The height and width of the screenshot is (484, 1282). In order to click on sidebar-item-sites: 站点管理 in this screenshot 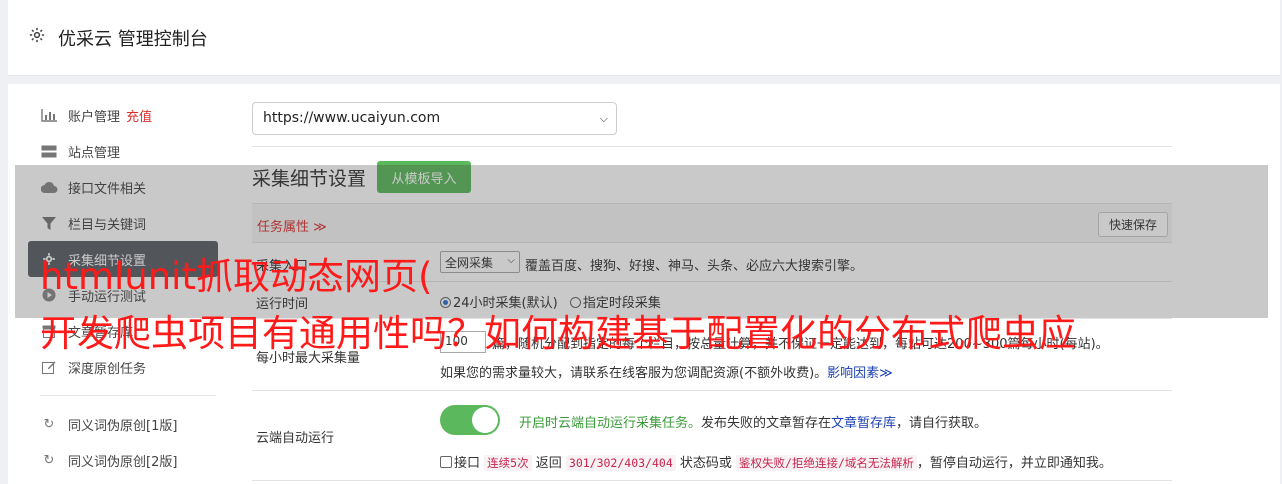, I will do `click(123, 151)`.